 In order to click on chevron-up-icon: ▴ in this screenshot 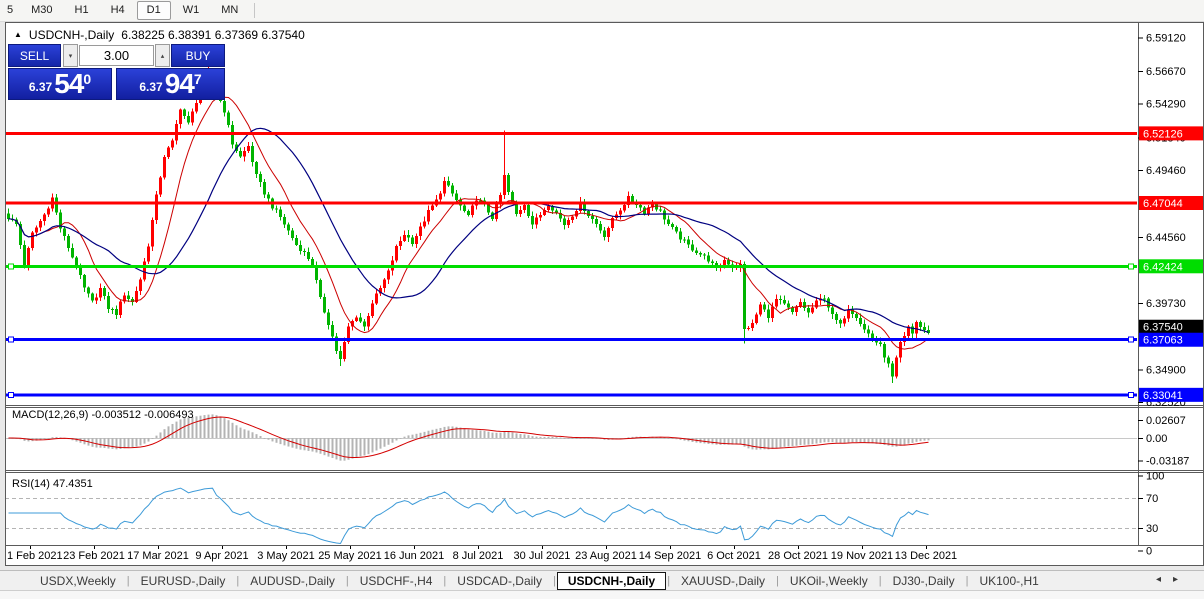, I will do `click(162, 56)`.